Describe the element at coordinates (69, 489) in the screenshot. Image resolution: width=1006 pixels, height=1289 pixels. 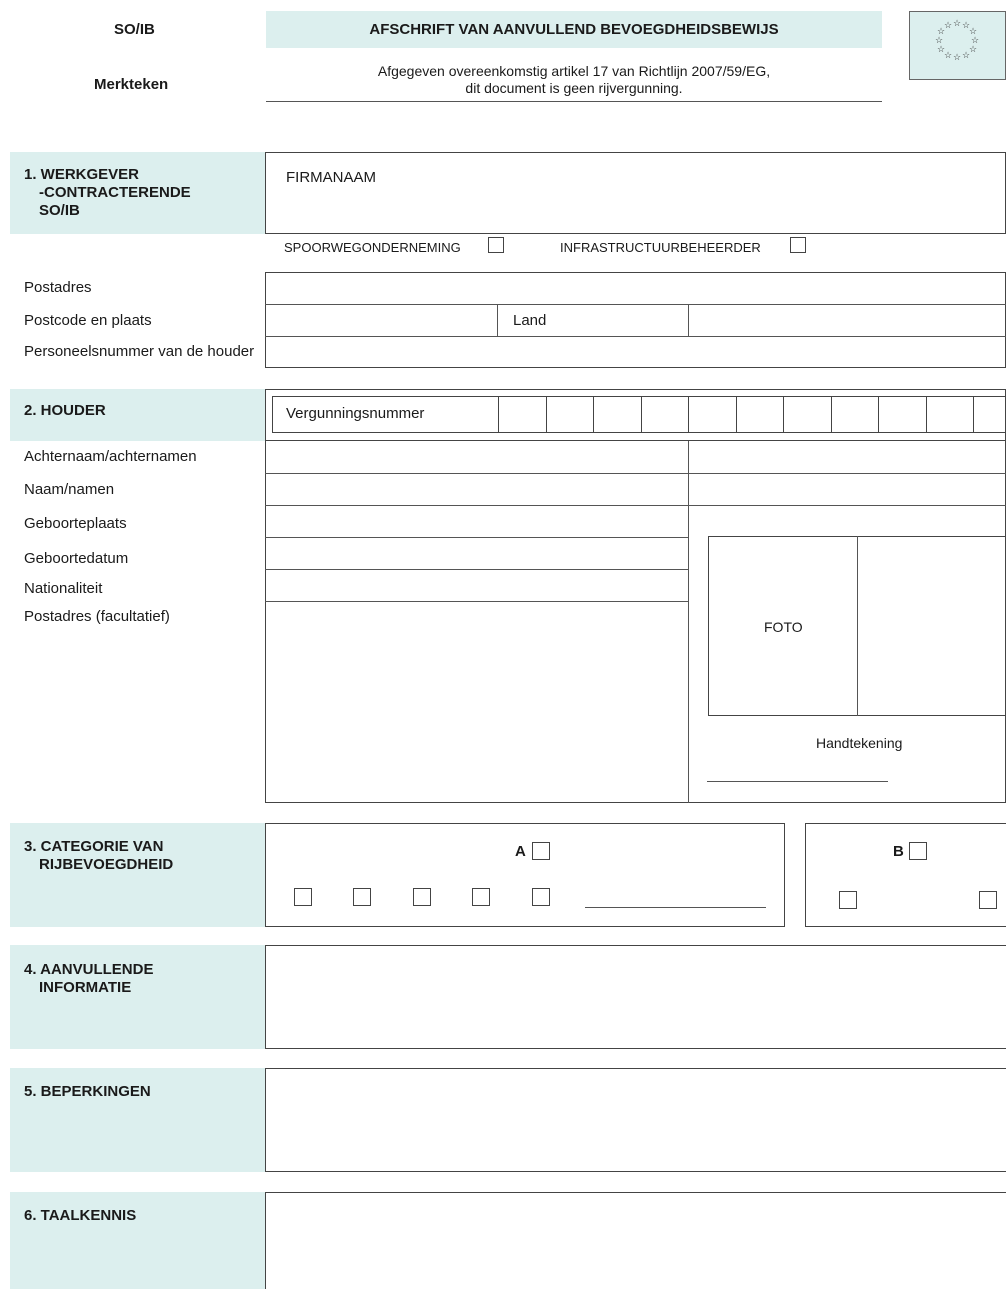
I see `names-label: Naam/namen` at that location.